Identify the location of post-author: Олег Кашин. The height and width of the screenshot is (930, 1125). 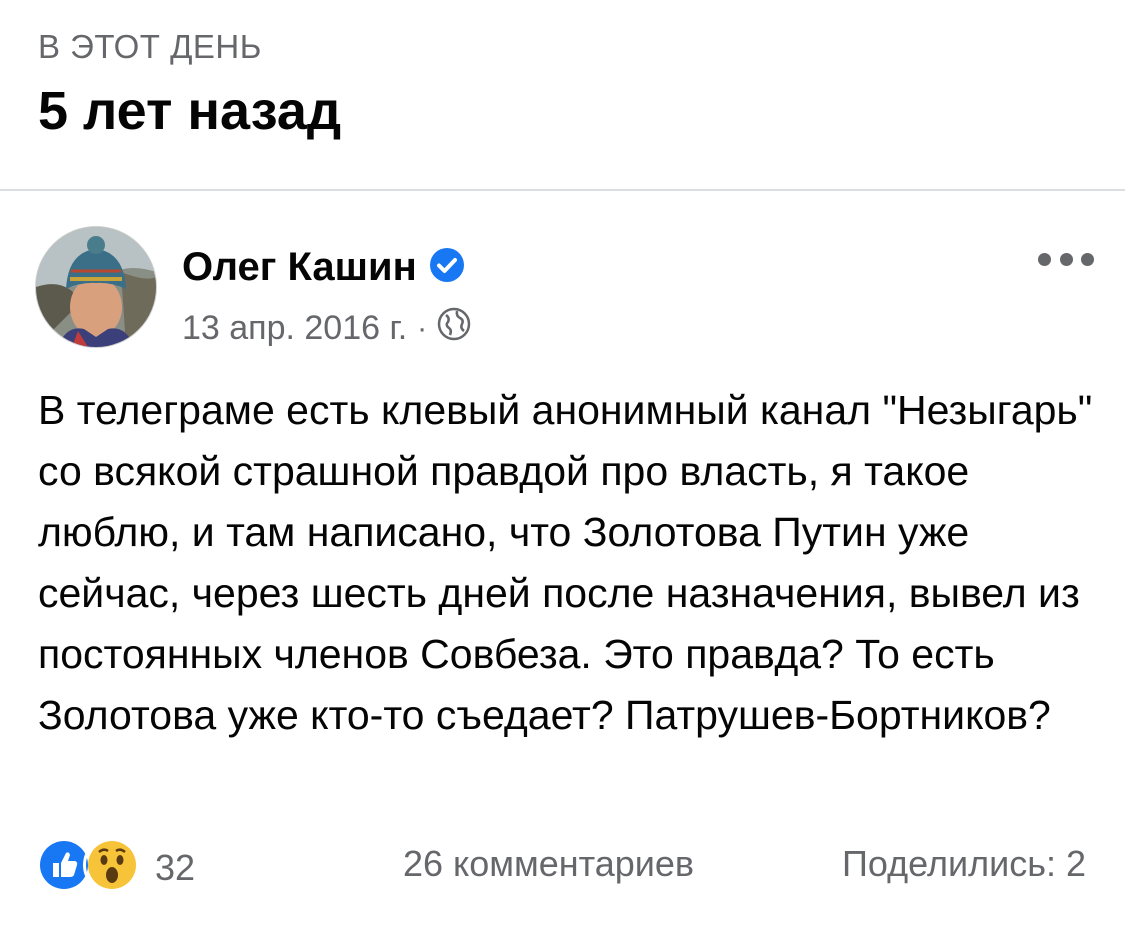
(323, 267).